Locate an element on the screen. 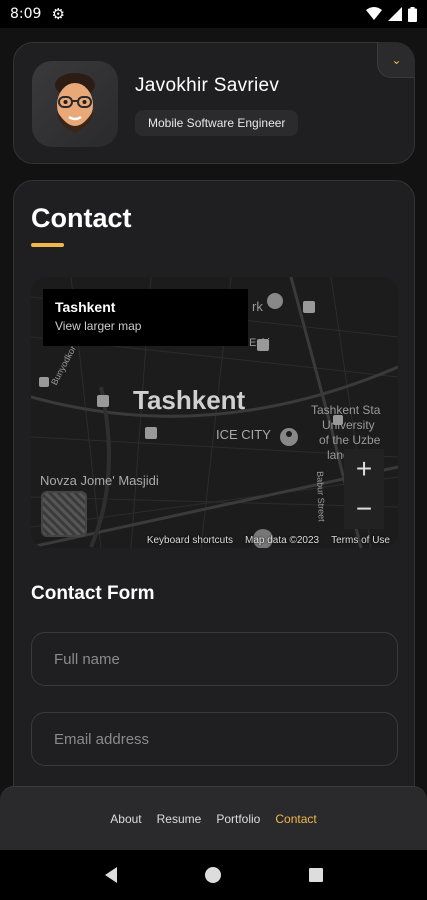  profile-title-badge: Mobile Software Engineer is located at coordinates (217, 123).